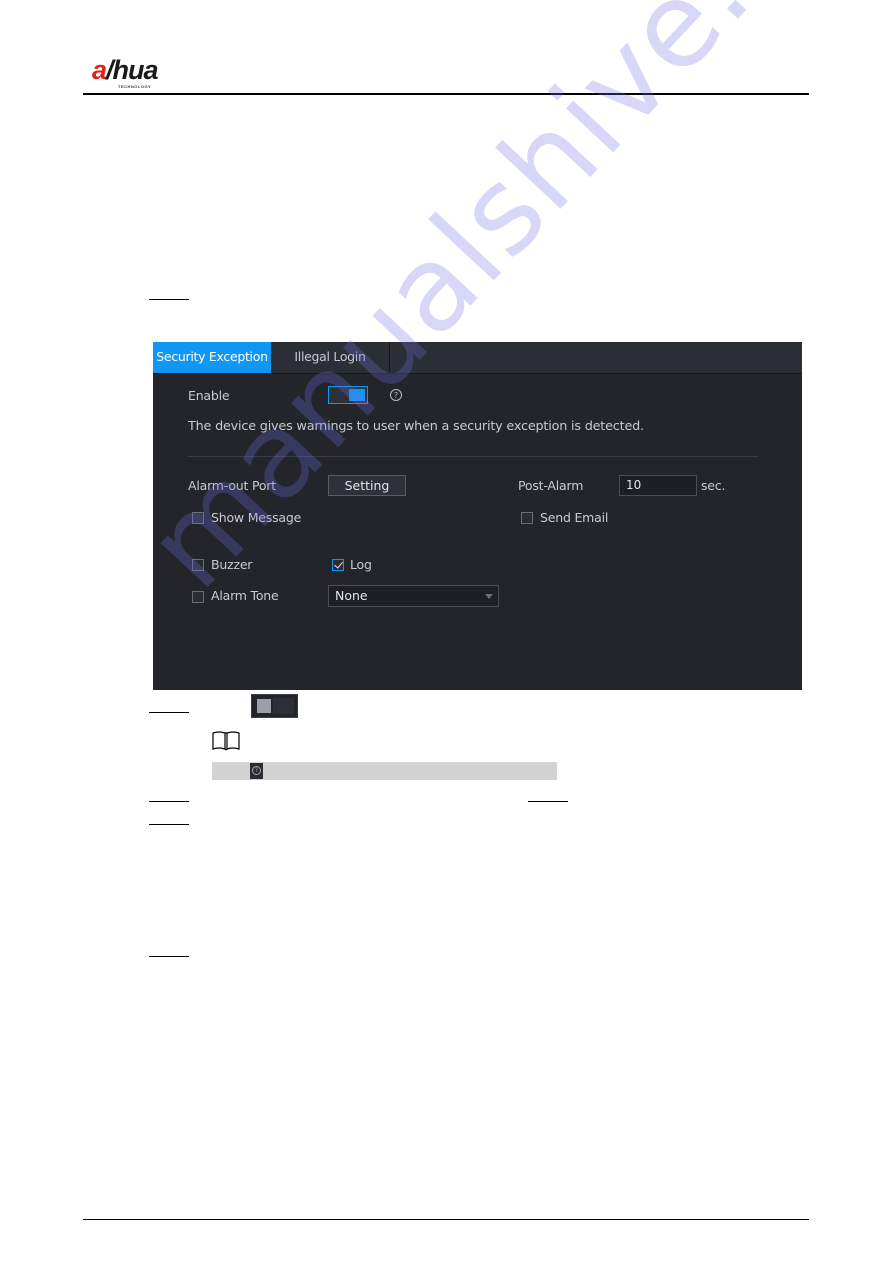  I want to click on show-message-checkbox, so click(198, 518).